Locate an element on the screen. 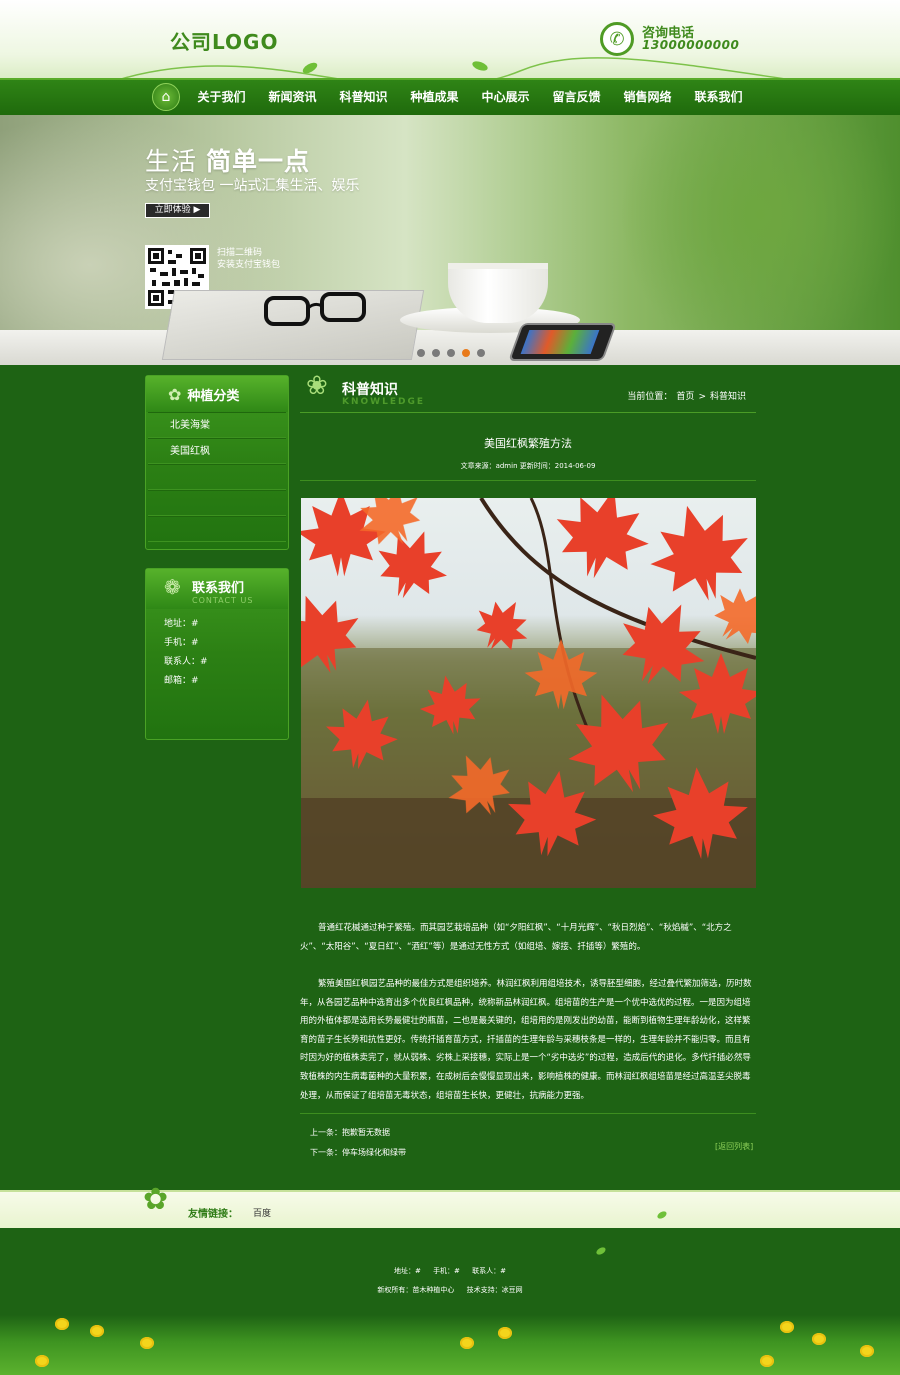 The height and width of the screenshot is (1375, 900). nav-item-feedback: 留言反馈 is located at coordinates (576, 97).